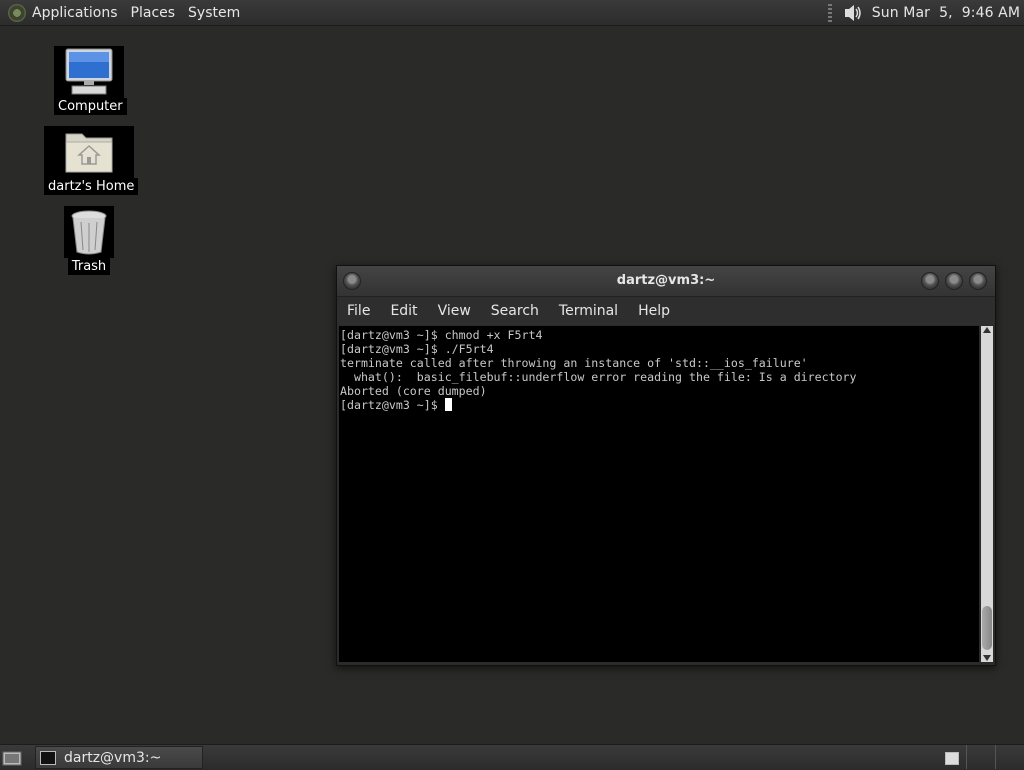 The height and width of the screenshot is (770, 1024). What do you see at coordinates (512, 756) in the screenshot?
I see `bottom-panel: dartz@vm3:~` at bounding box center [512, 756].